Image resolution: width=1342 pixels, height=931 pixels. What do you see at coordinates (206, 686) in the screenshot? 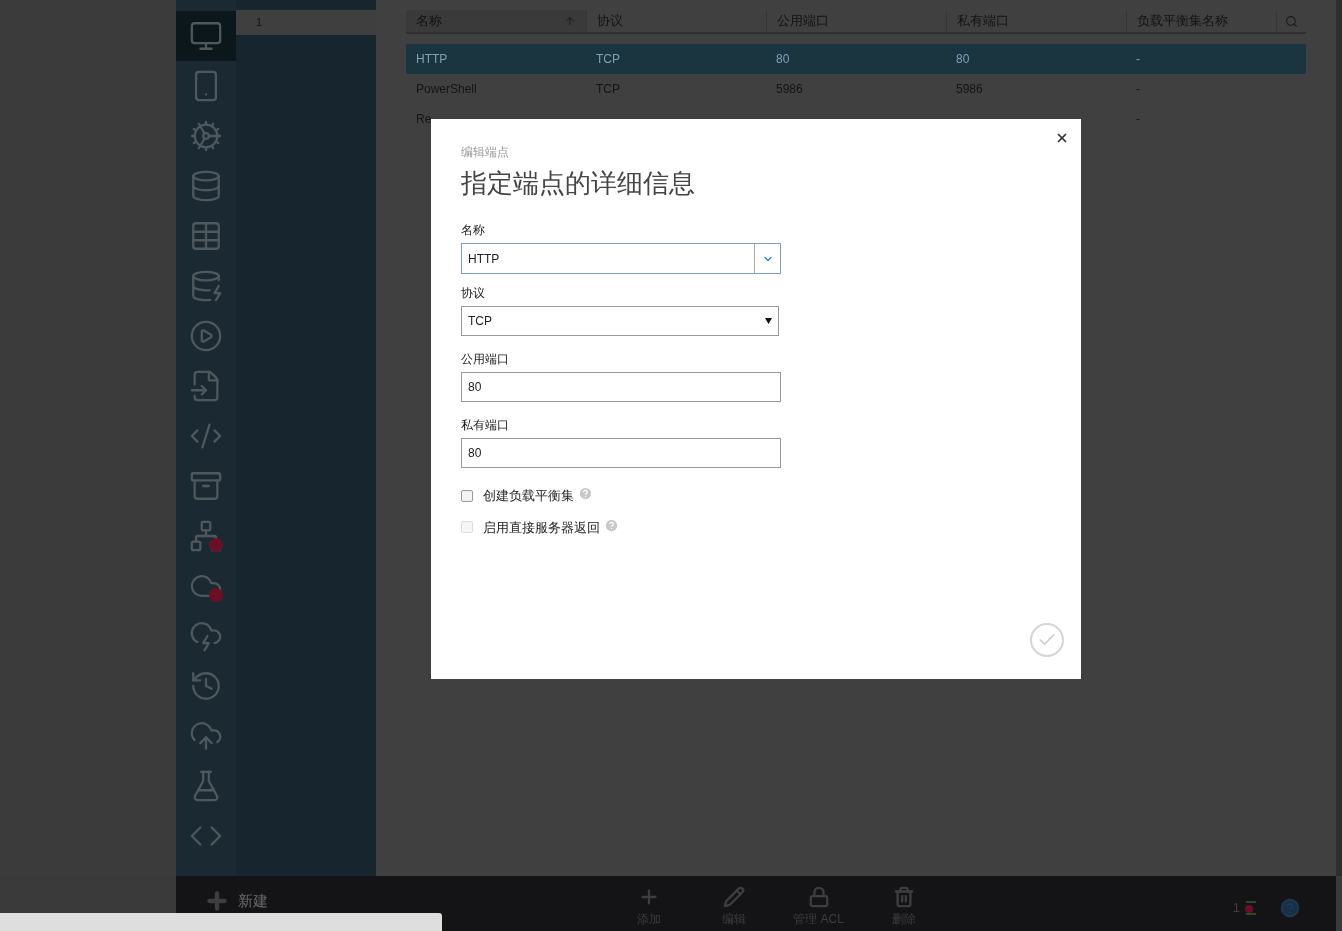
I see `clock-icon` at bounding box center [206, 686].